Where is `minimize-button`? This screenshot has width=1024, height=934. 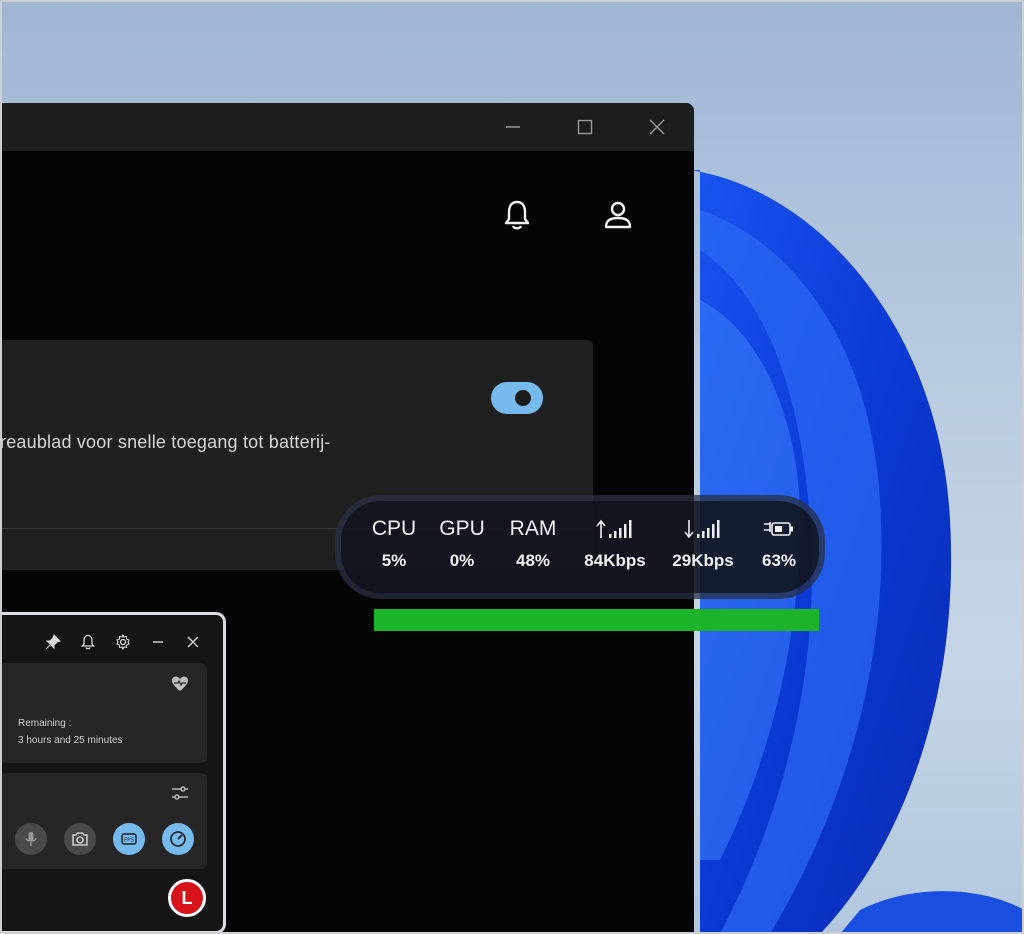
minimize-button is located at coordinates (513, 127).